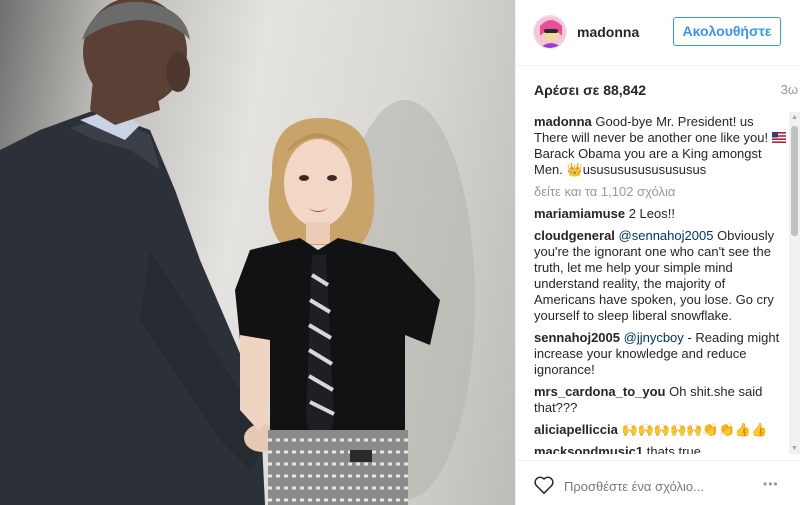  I want to click on comment-username: aliciapelliccia, so click(576, 429).